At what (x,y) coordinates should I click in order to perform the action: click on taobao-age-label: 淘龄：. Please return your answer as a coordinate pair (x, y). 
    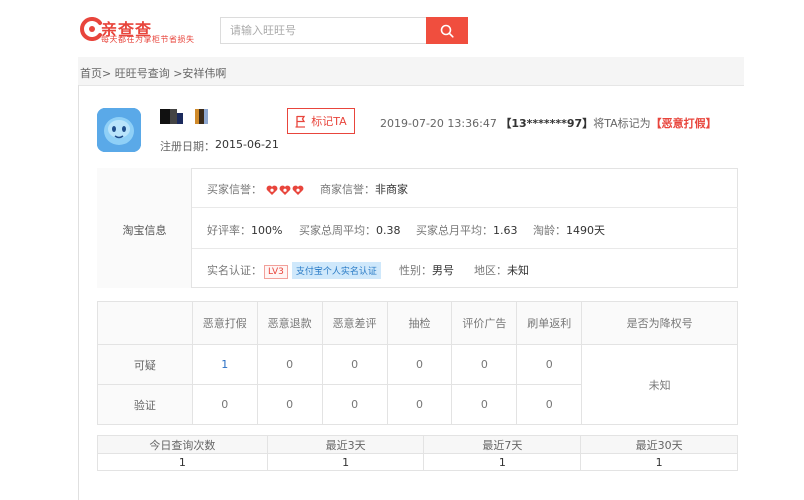
    Looking at the image, I should click on (549, 230).